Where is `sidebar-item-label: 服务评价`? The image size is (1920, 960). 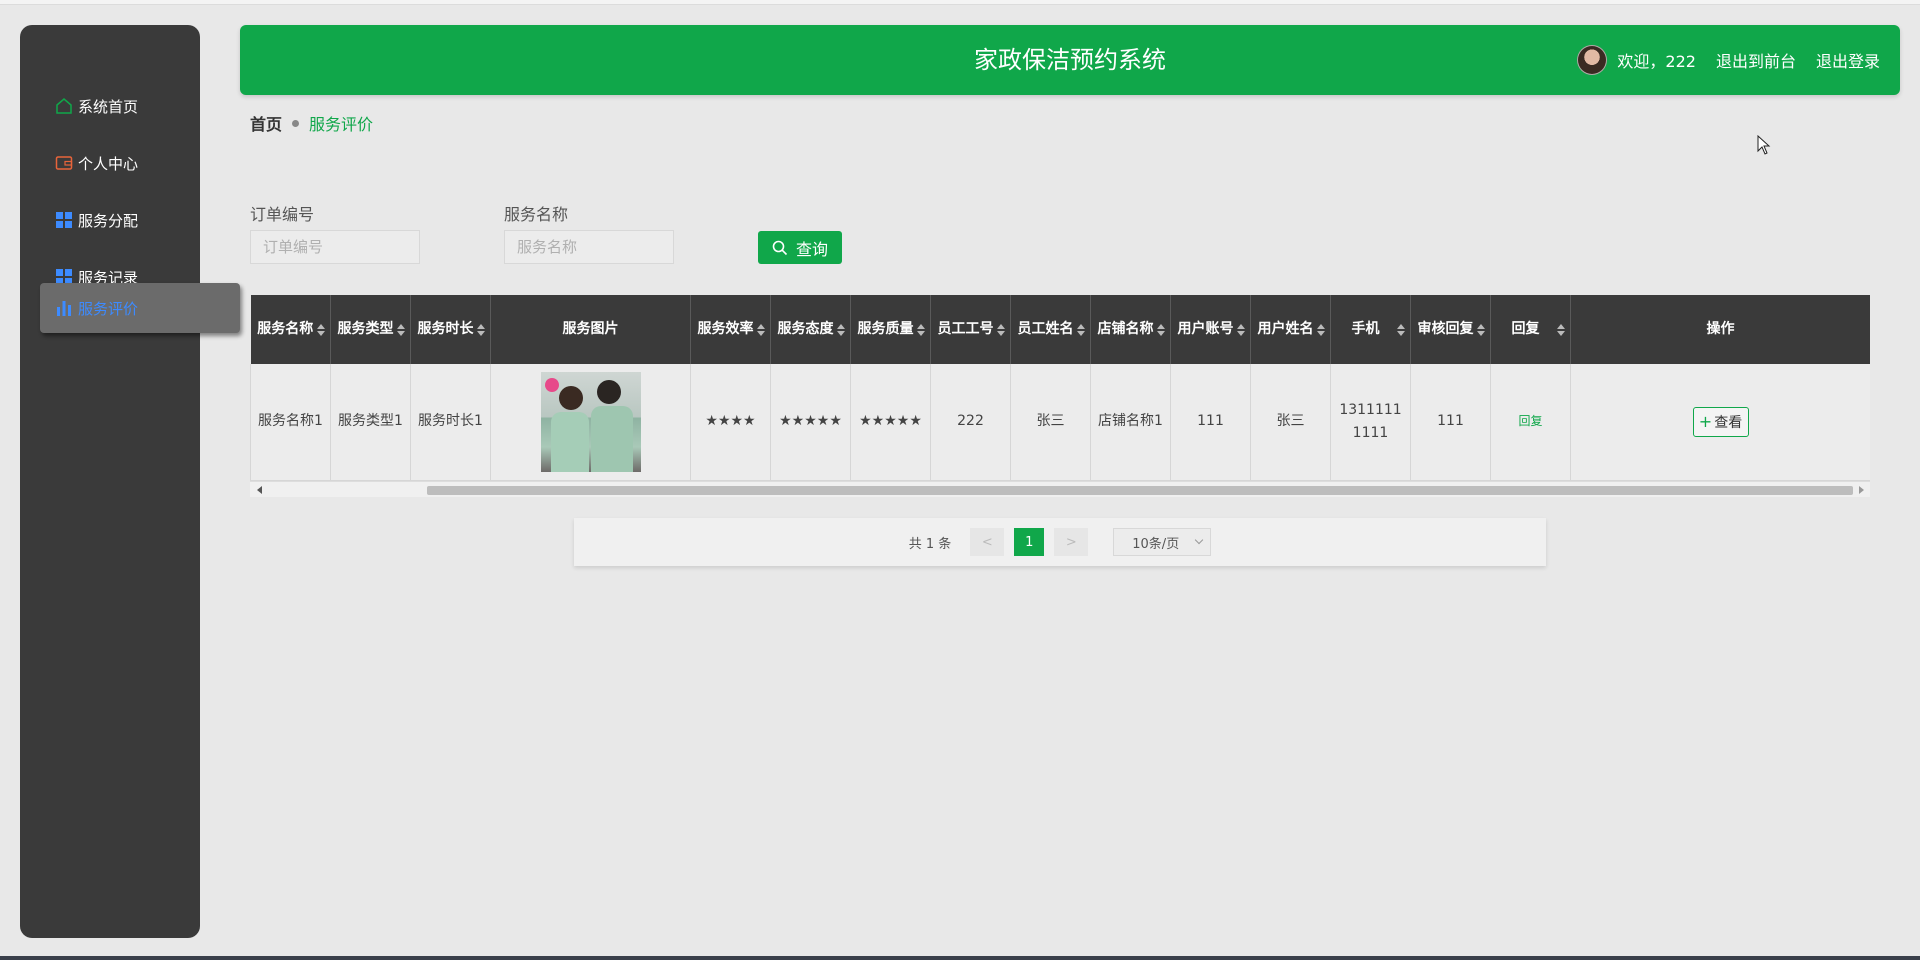 sidebar-item-label: 服务评价 is located at coordinates (108, 308).